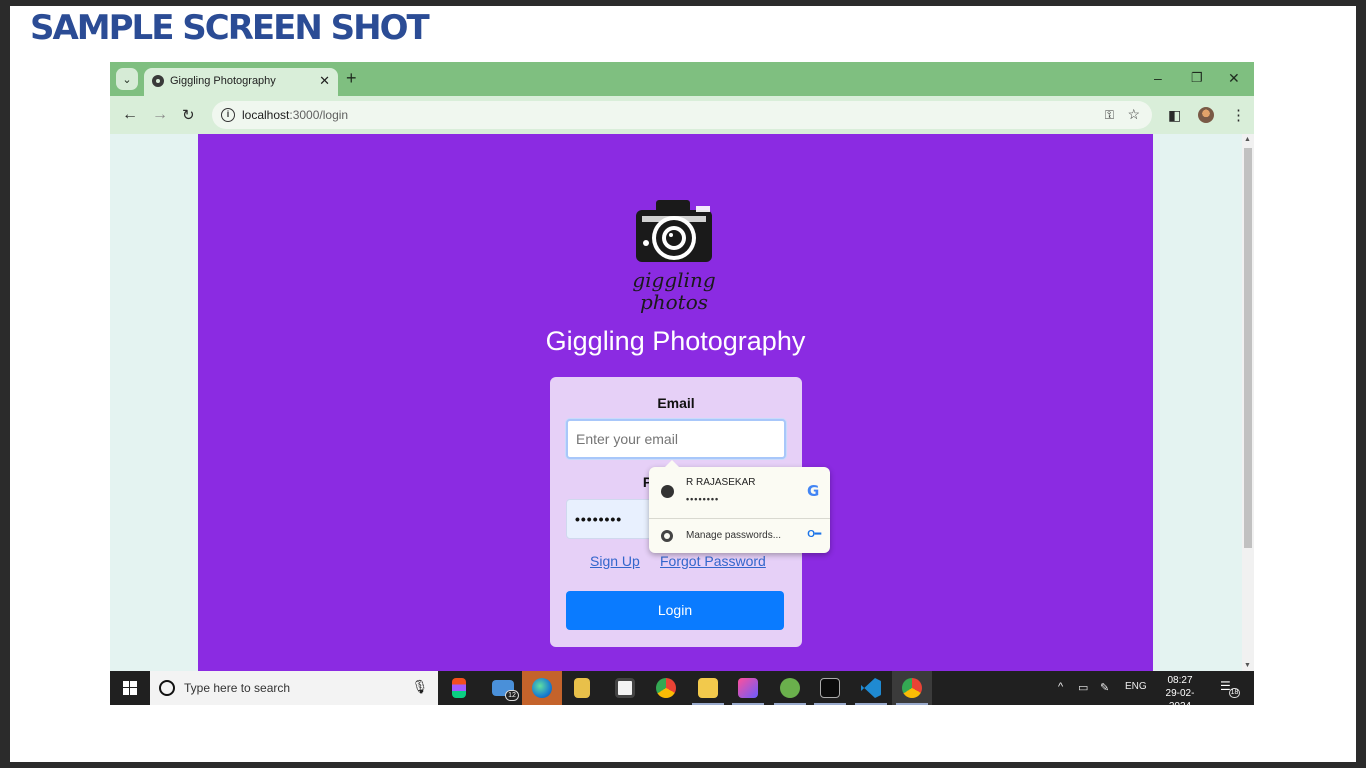 This screenshot has height=768, width=1366. I want to click on popup-divider, so click(739, 518).